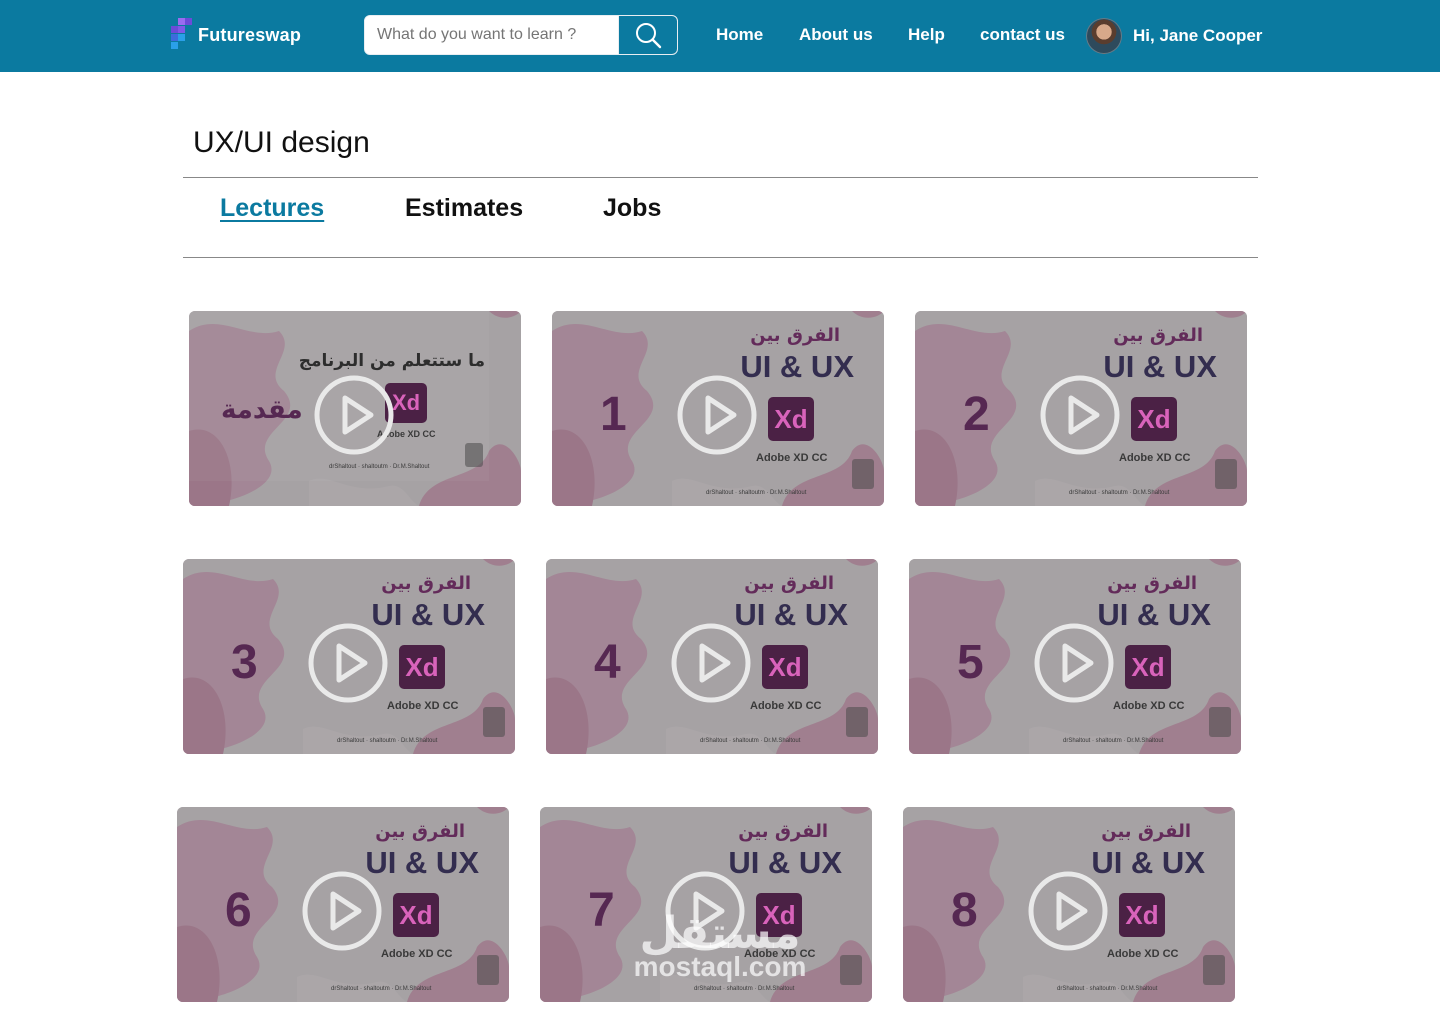  Describe the element at coordinates (272, 208) in the screenshot. I see `tab-lectures: Lectures` at that location.